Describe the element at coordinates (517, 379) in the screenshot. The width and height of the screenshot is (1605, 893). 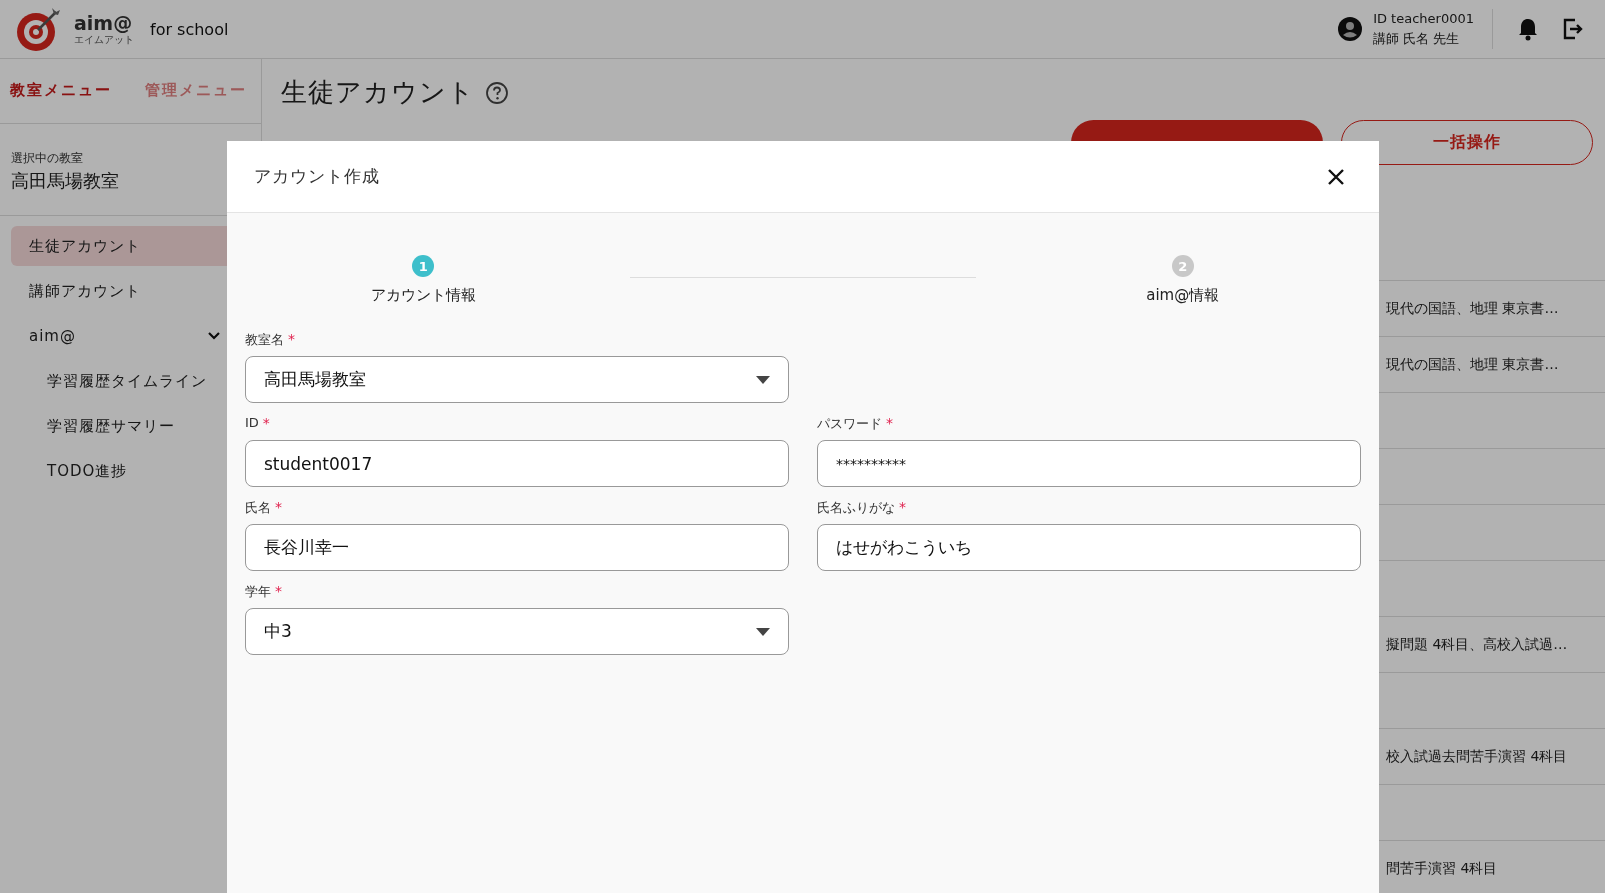
I see `select-field: 高田馬場教室` at that location.